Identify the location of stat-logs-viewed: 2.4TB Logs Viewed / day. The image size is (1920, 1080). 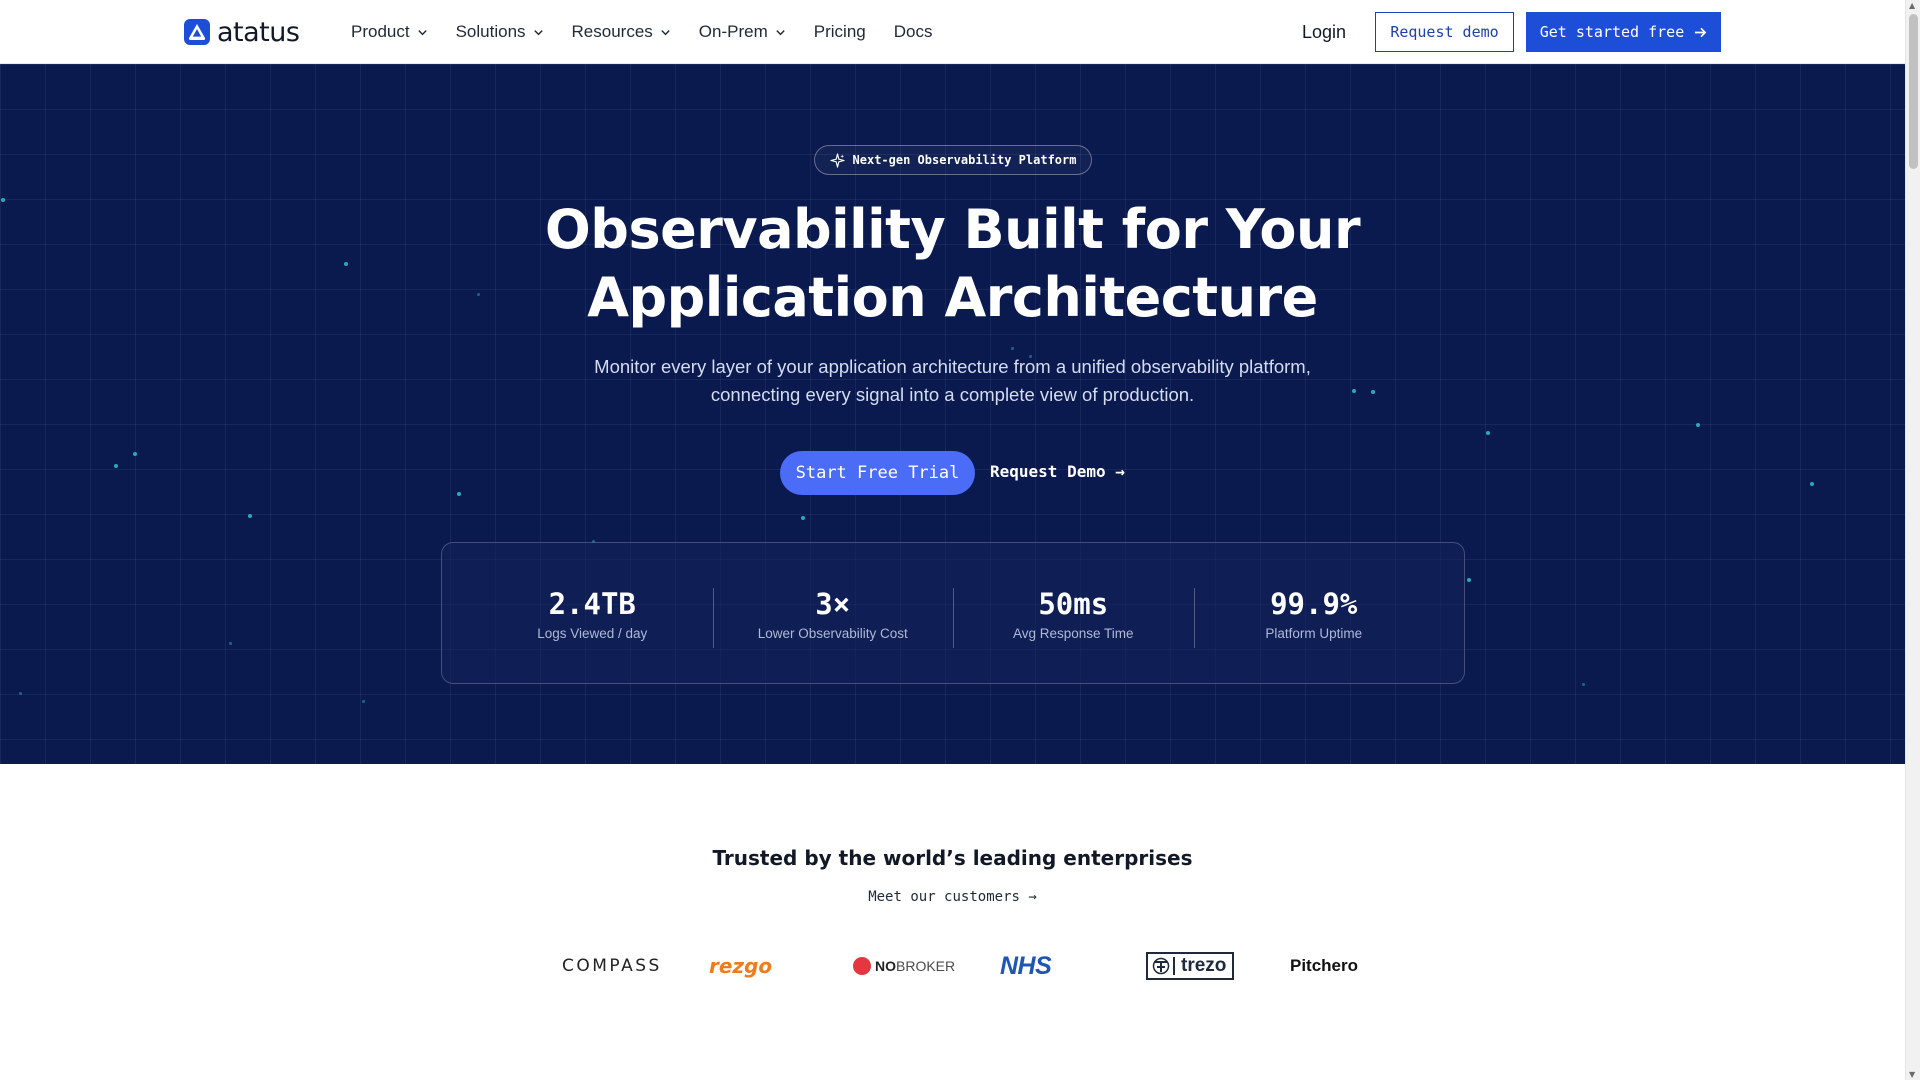
(592, 613).